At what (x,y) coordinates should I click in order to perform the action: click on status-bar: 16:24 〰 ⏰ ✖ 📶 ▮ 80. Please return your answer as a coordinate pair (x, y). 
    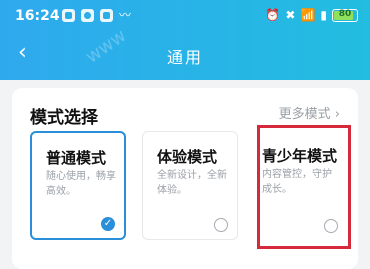
    Looking at the image, I should click on (185, 17).